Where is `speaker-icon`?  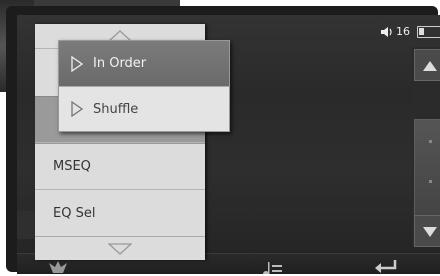
speaker-icon is located at coordinates (387, 32).